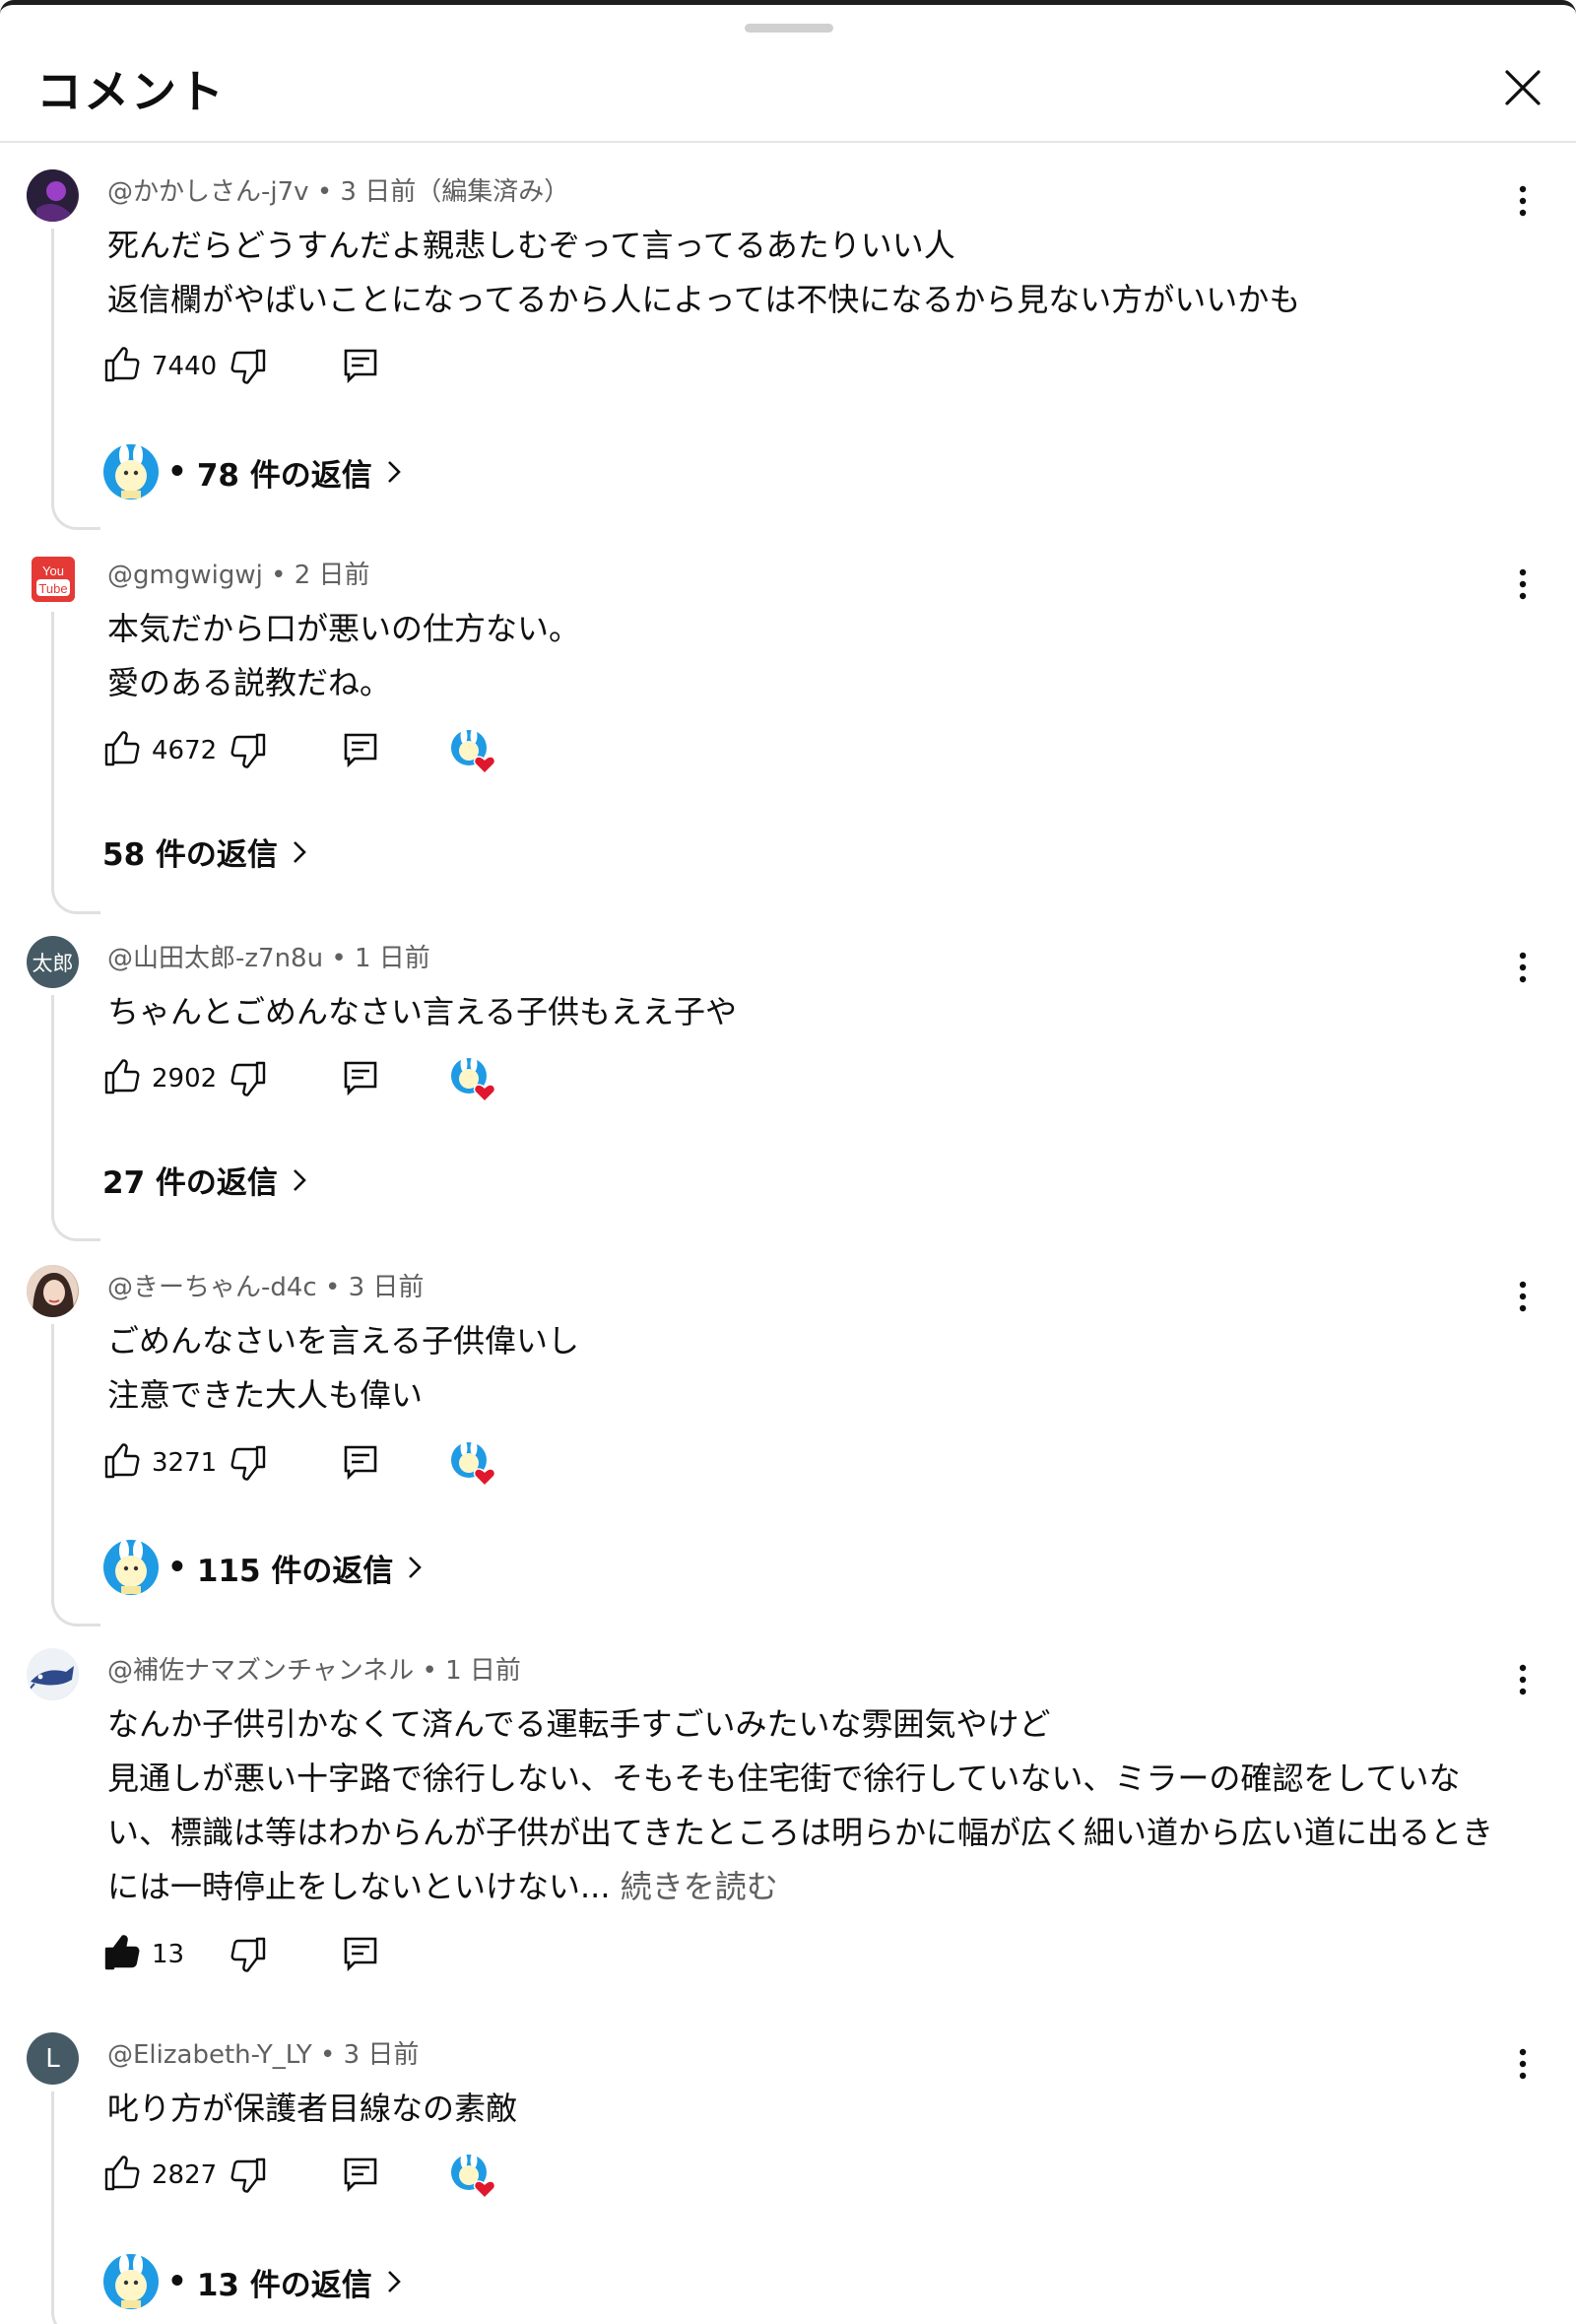  What do you see at coordinates (190, 1183) in the screenshot?
I see `replies-count: 27 件の返信` at bounding box center [190, 1183].